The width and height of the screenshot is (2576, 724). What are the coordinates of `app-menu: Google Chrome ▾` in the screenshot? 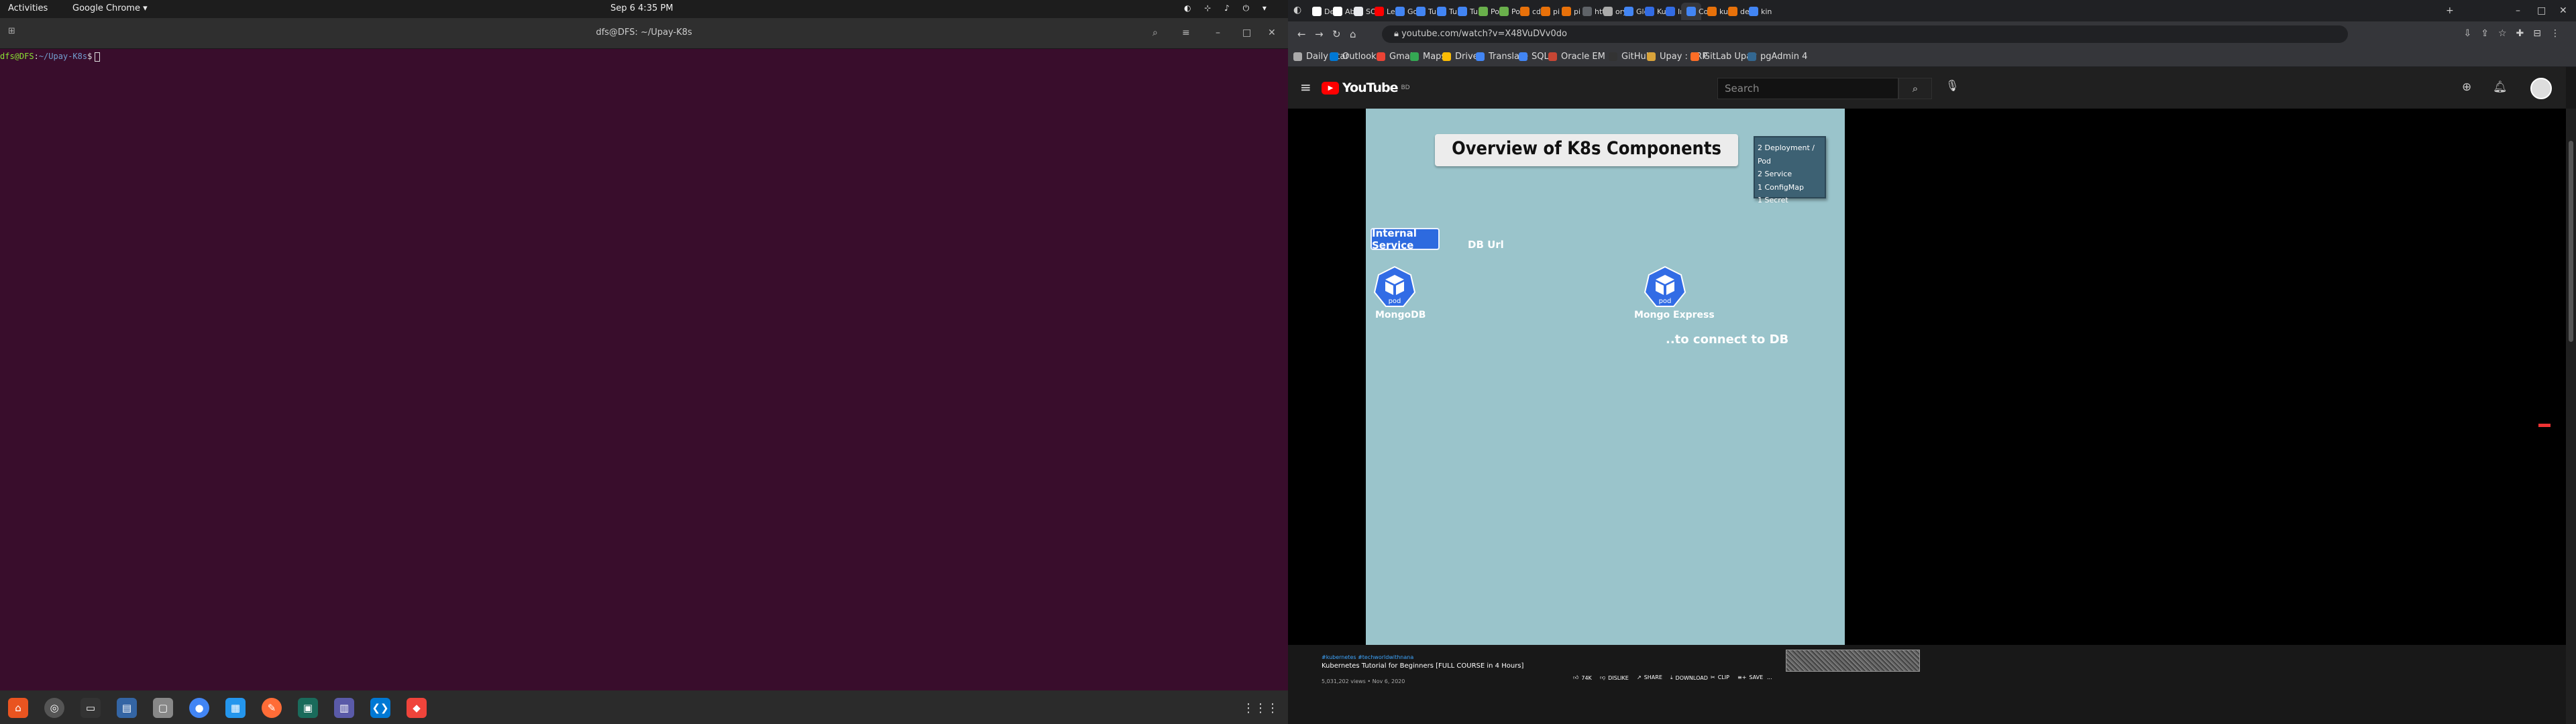 It's located at (110, 8).